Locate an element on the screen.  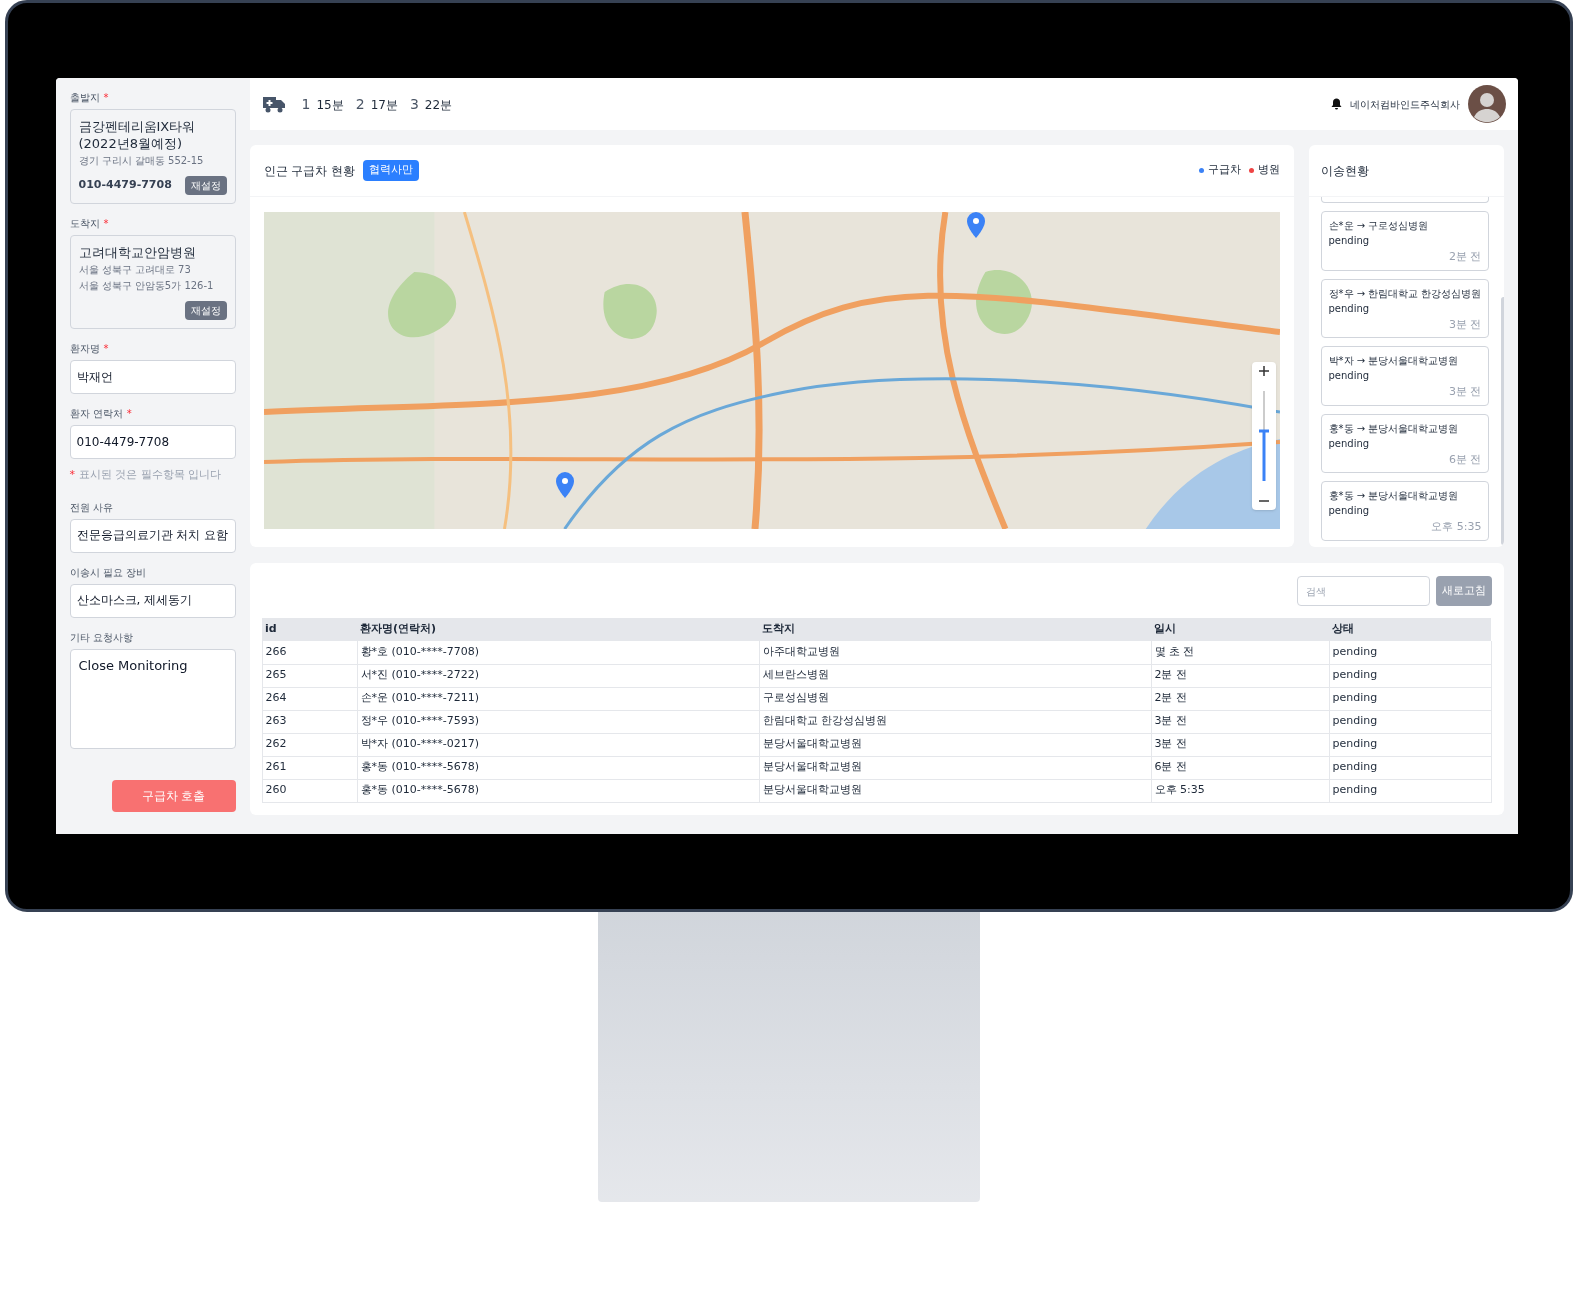
avatar-icon is located at coordinates (1486, 104).